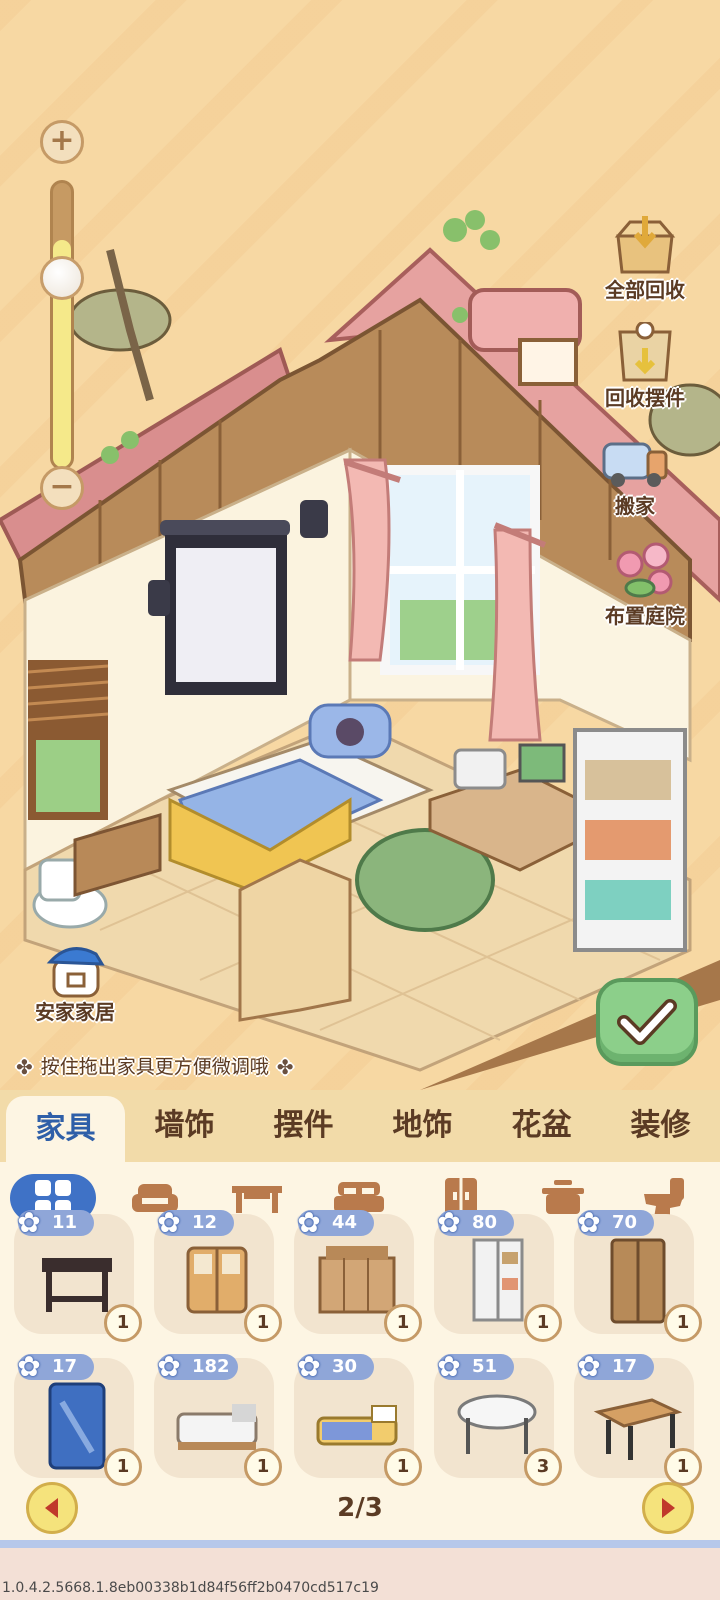 The height and width of the screenshot is (1600, 720). I want to click on item-score-badge: ✿ 11, so click(55, 1222).